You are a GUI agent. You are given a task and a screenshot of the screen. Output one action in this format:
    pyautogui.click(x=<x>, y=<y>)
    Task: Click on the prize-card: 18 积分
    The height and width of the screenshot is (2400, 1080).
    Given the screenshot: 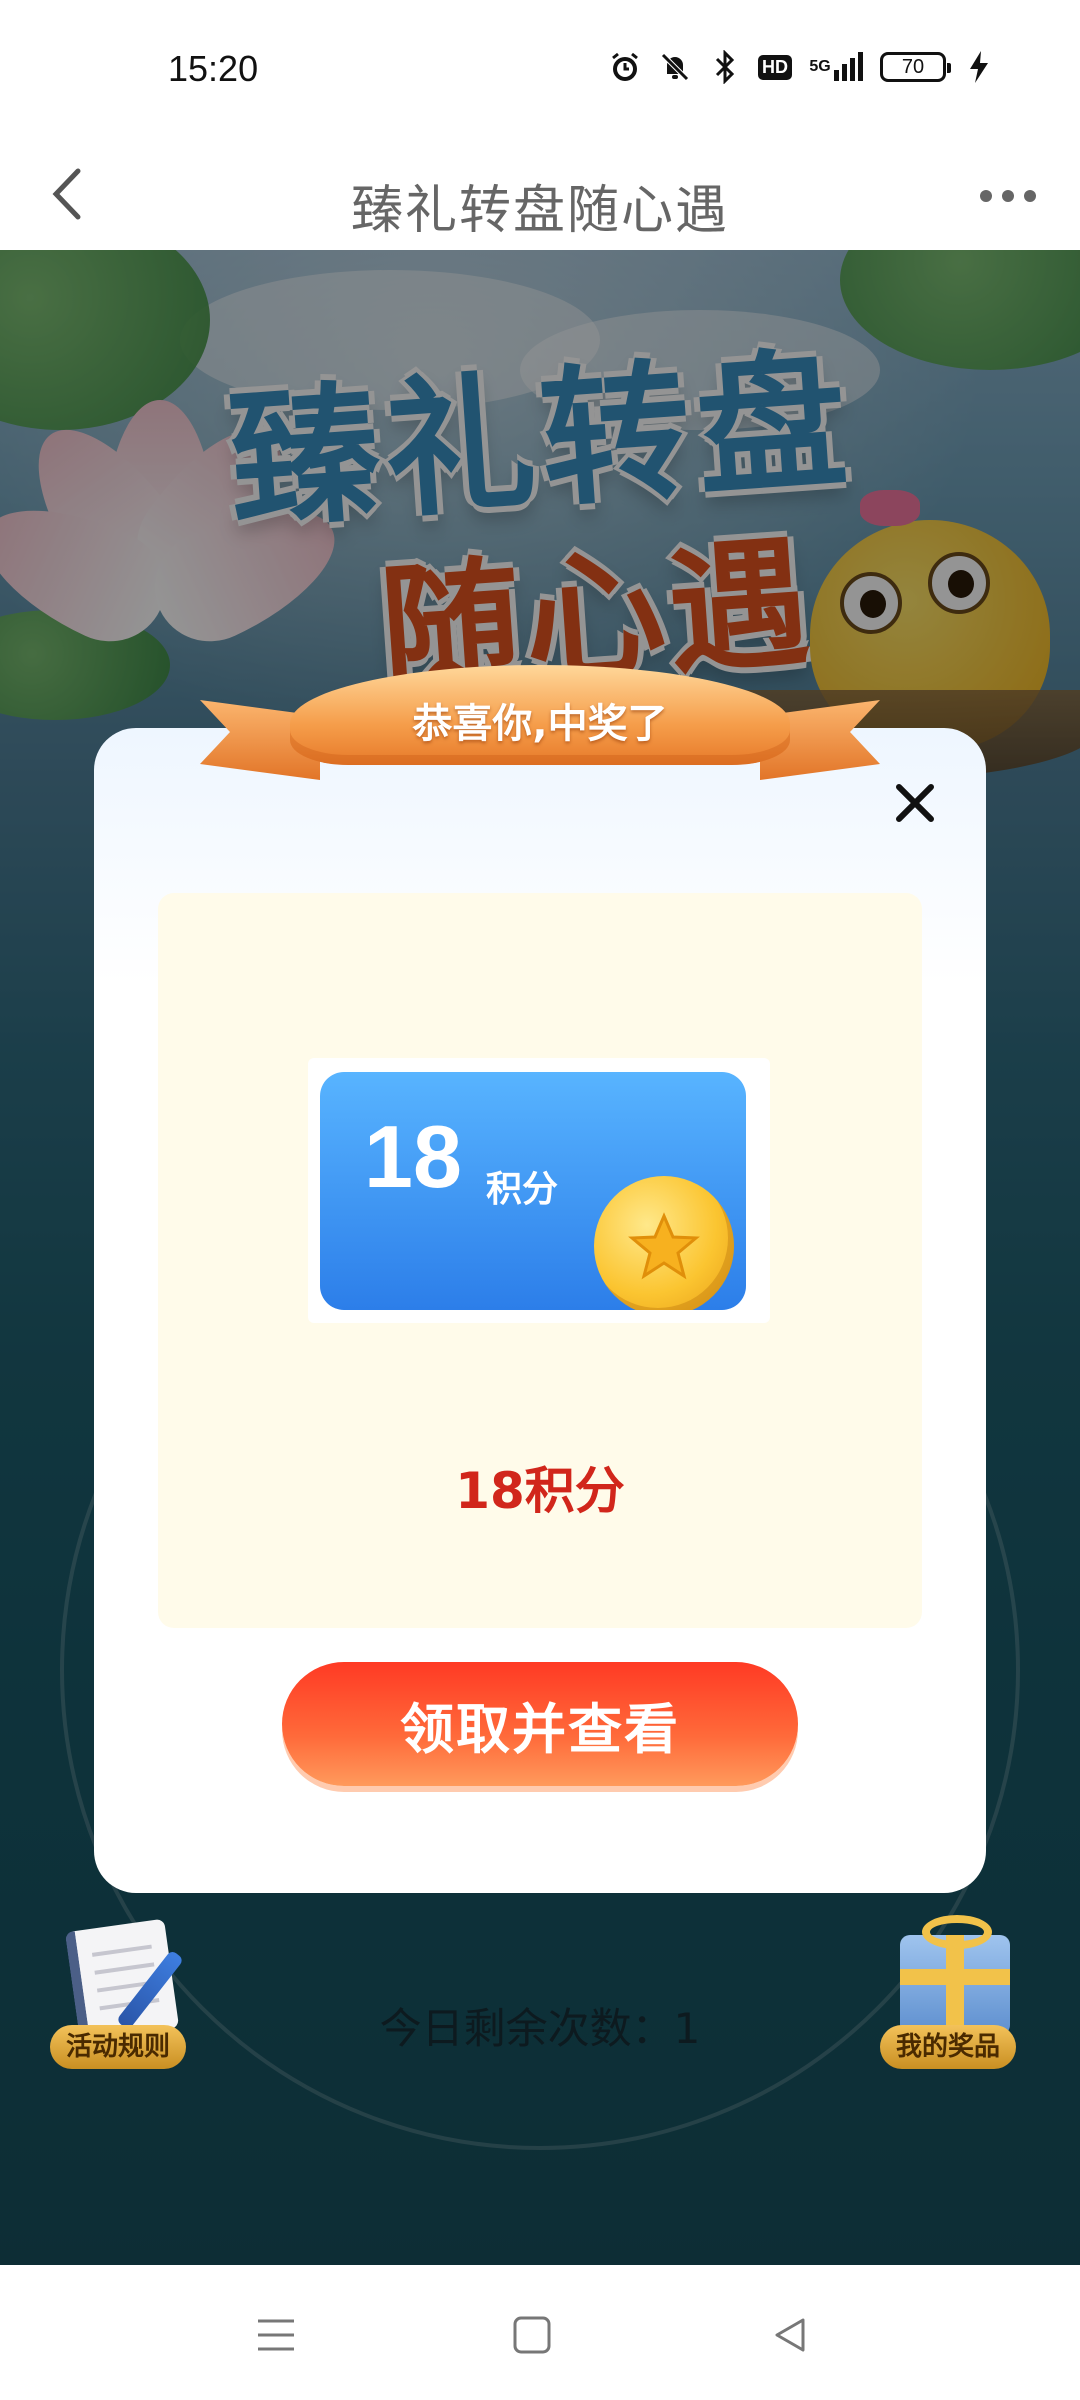 What is the action you would take?
    pyautogui.click(x=533, y=1191)
    